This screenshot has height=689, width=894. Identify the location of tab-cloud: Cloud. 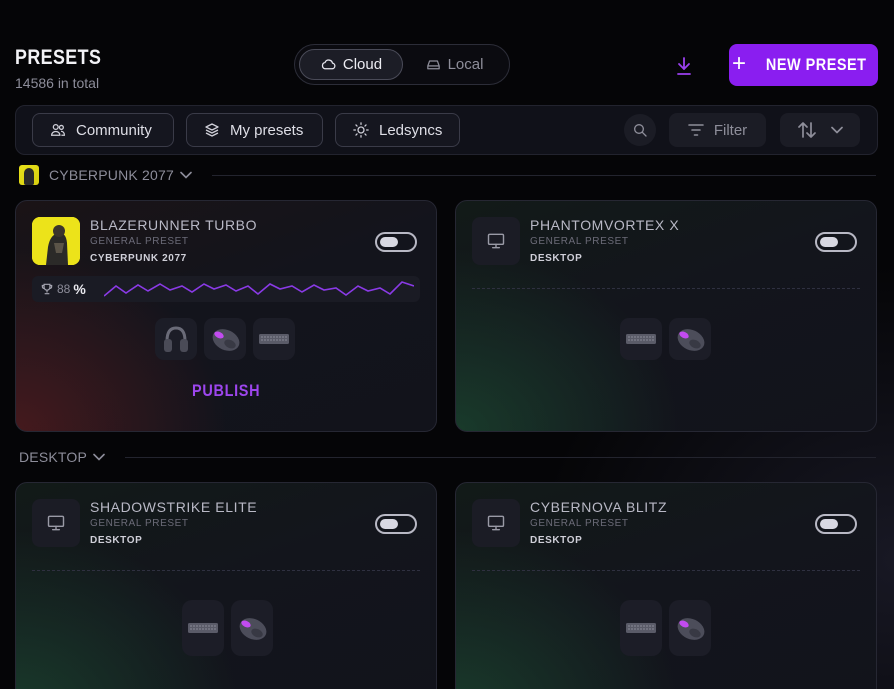
(351, 64).